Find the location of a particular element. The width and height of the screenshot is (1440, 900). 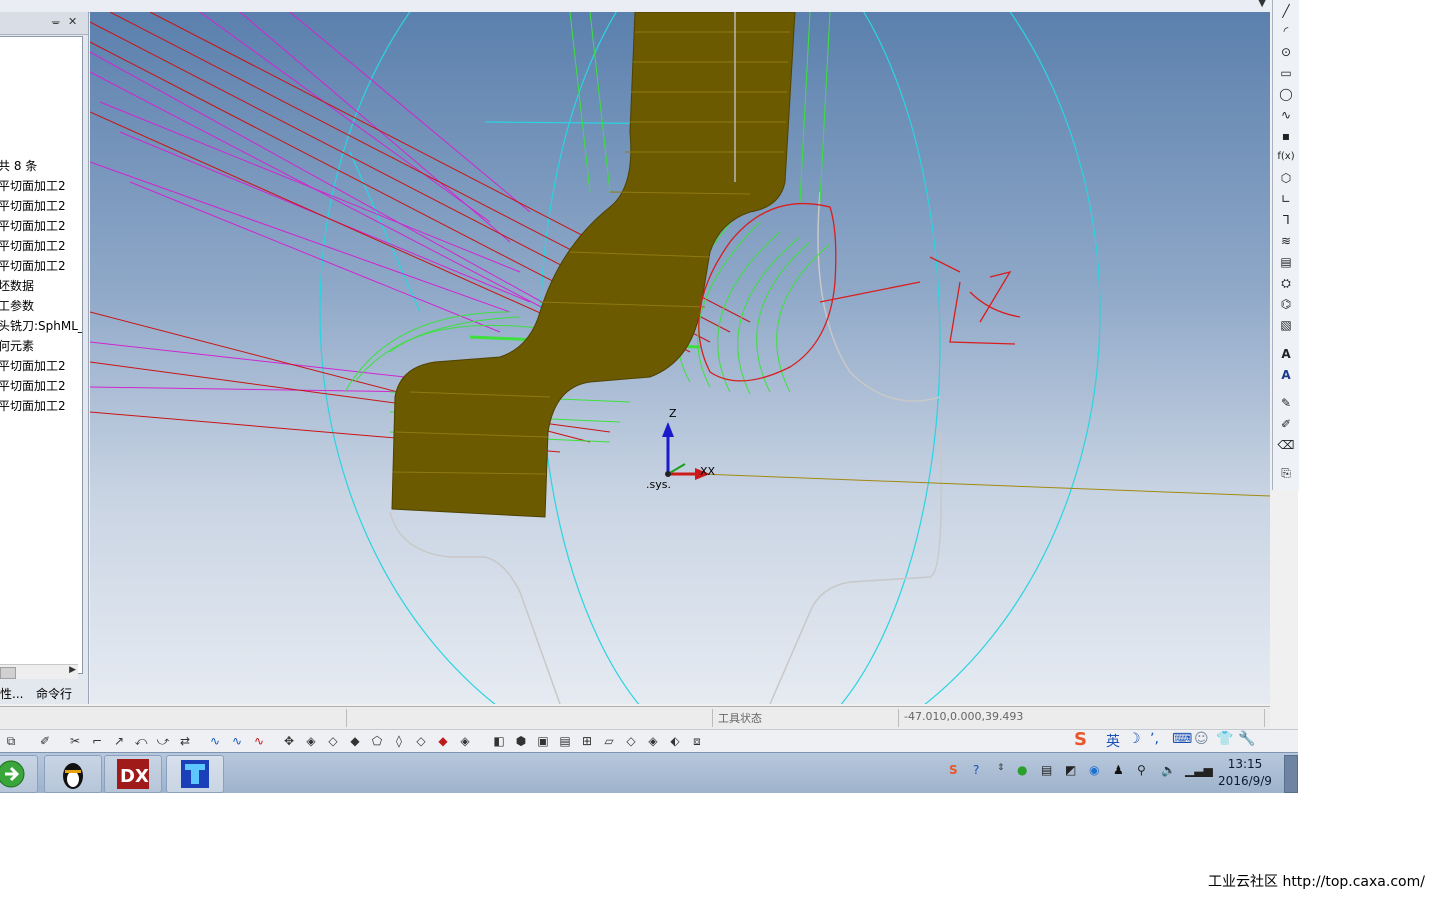

section-icon: ⊞ is located at coordinates (587, 741).